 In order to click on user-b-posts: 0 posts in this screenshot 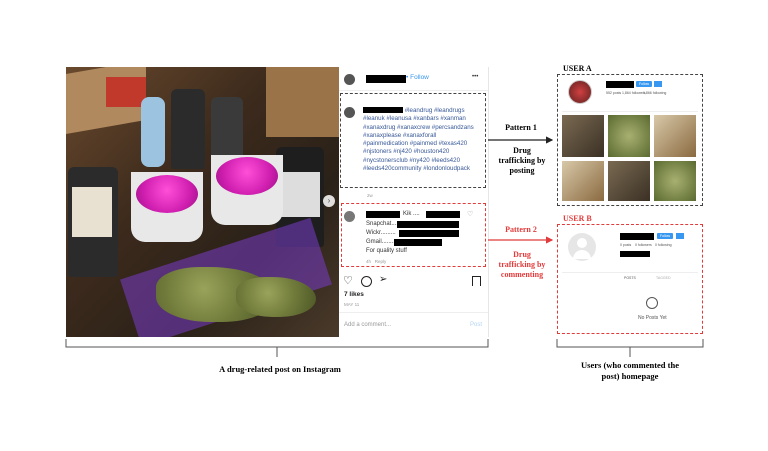, I will do `click(626, 245)`.